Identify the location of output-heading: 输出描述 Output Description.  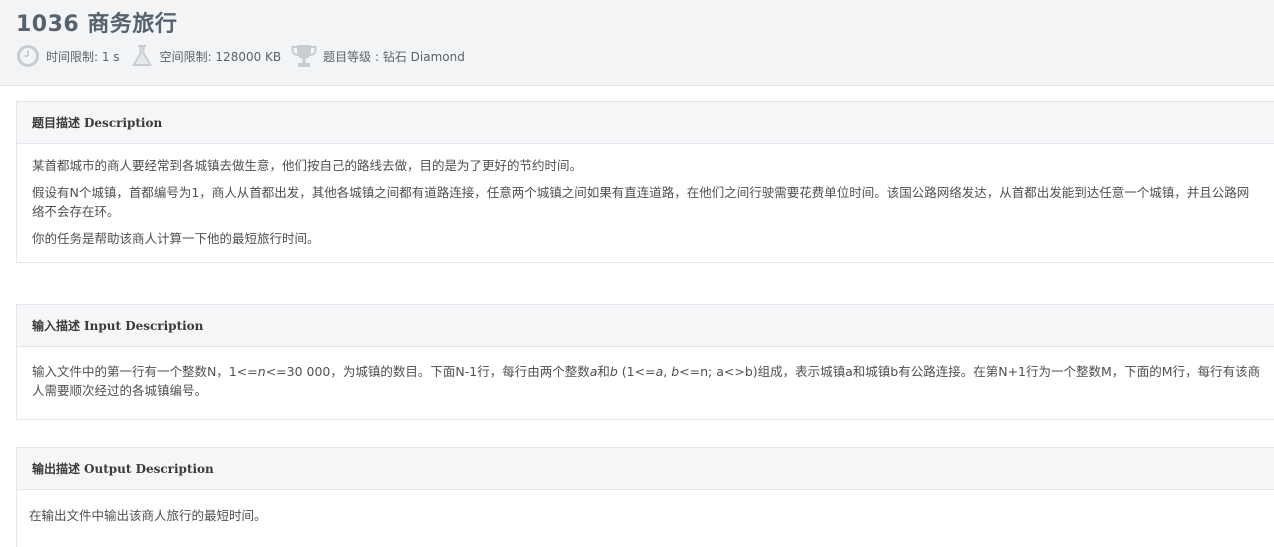
(645, 469).